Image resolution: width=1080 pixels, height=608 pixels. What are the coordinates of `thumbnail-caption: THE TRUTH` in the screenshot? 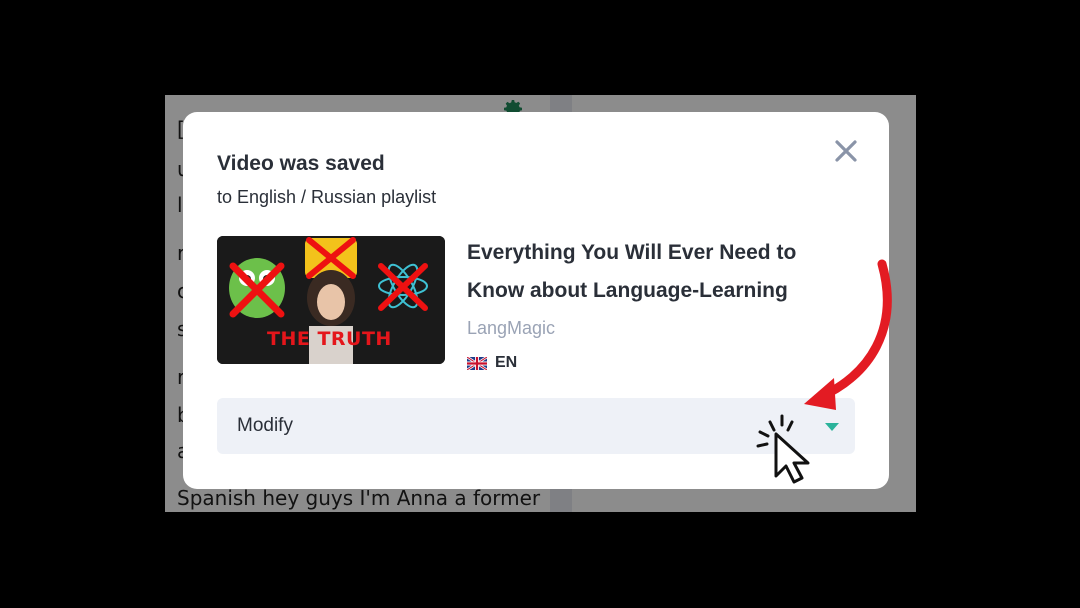 It's located at (329, 339).